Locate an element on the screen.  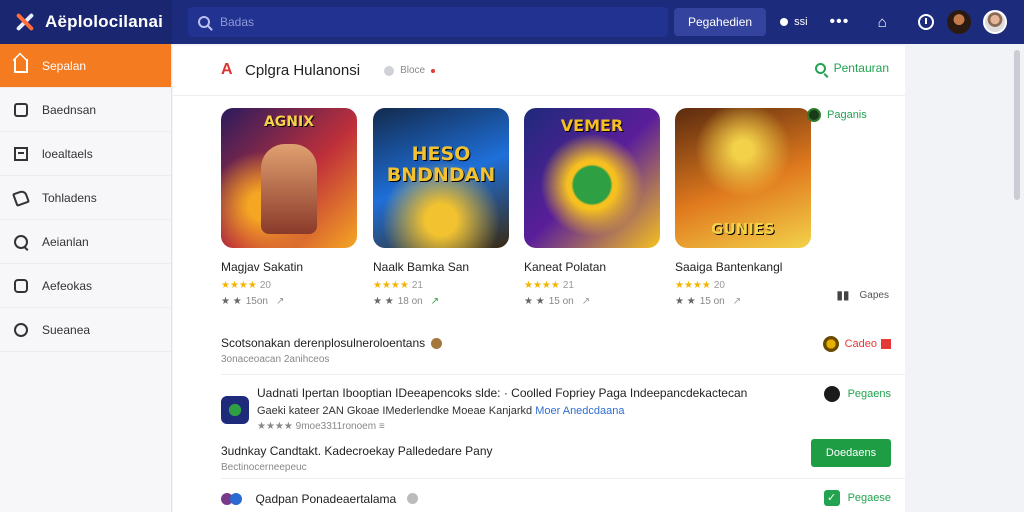
sidebar-item-aeianlan: Aeianlan is located at coordinates (85, 242).